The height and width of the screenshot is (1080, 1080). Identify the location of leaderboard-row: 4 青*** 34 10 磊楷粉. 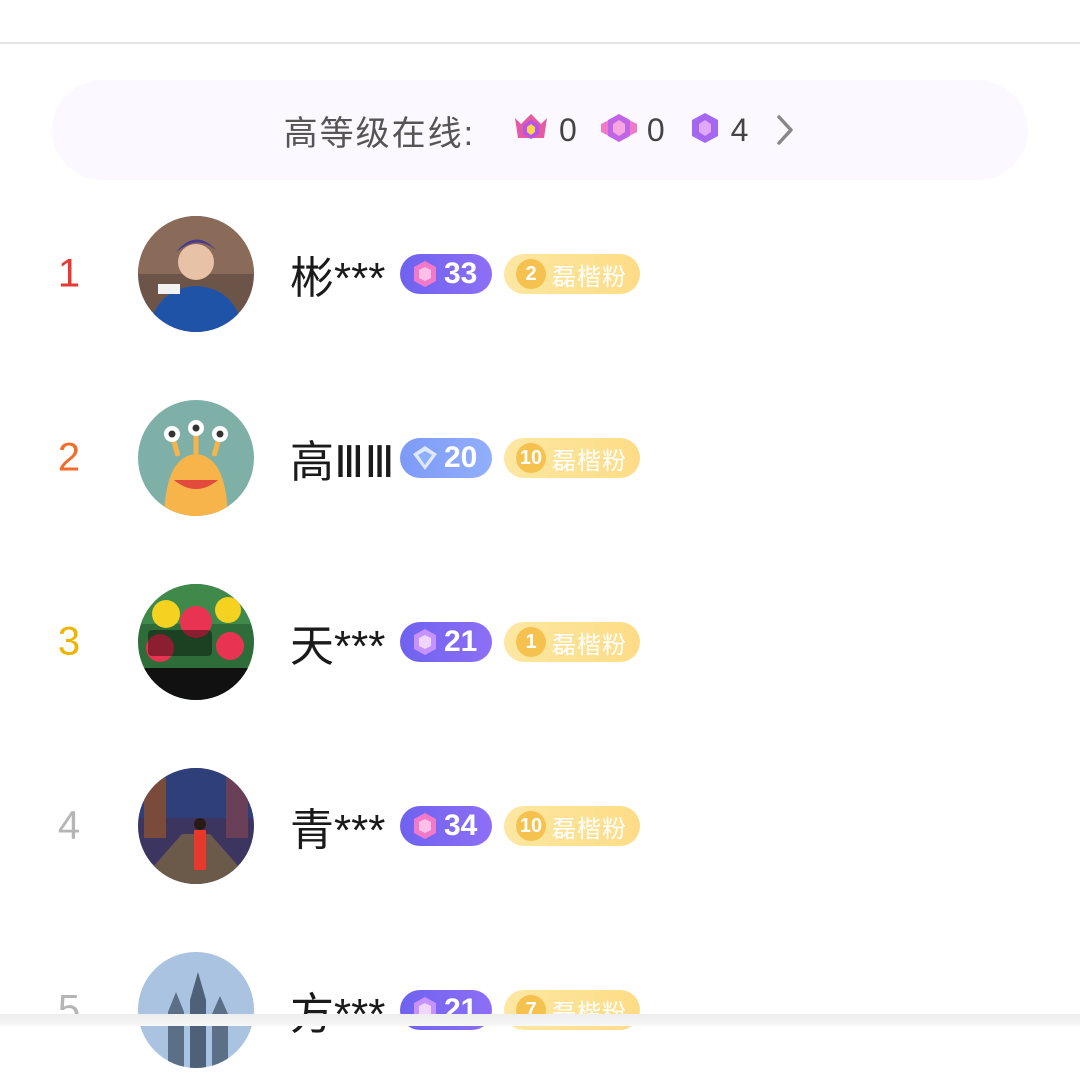
(540, 826).